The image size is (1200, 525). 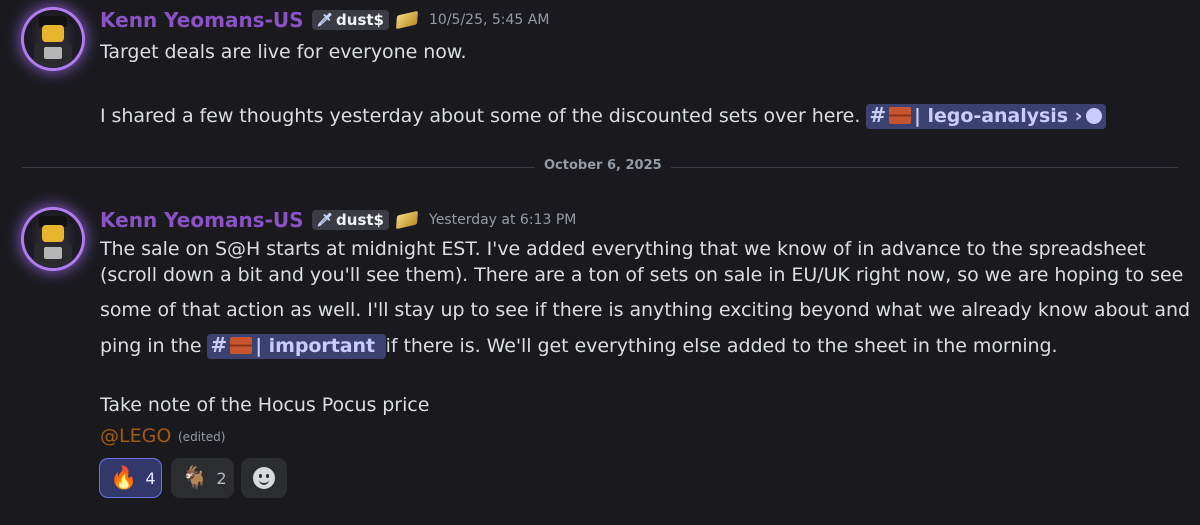 I want to click on message-text: Target deals are live for everyone now., so click(x=283, y=52).